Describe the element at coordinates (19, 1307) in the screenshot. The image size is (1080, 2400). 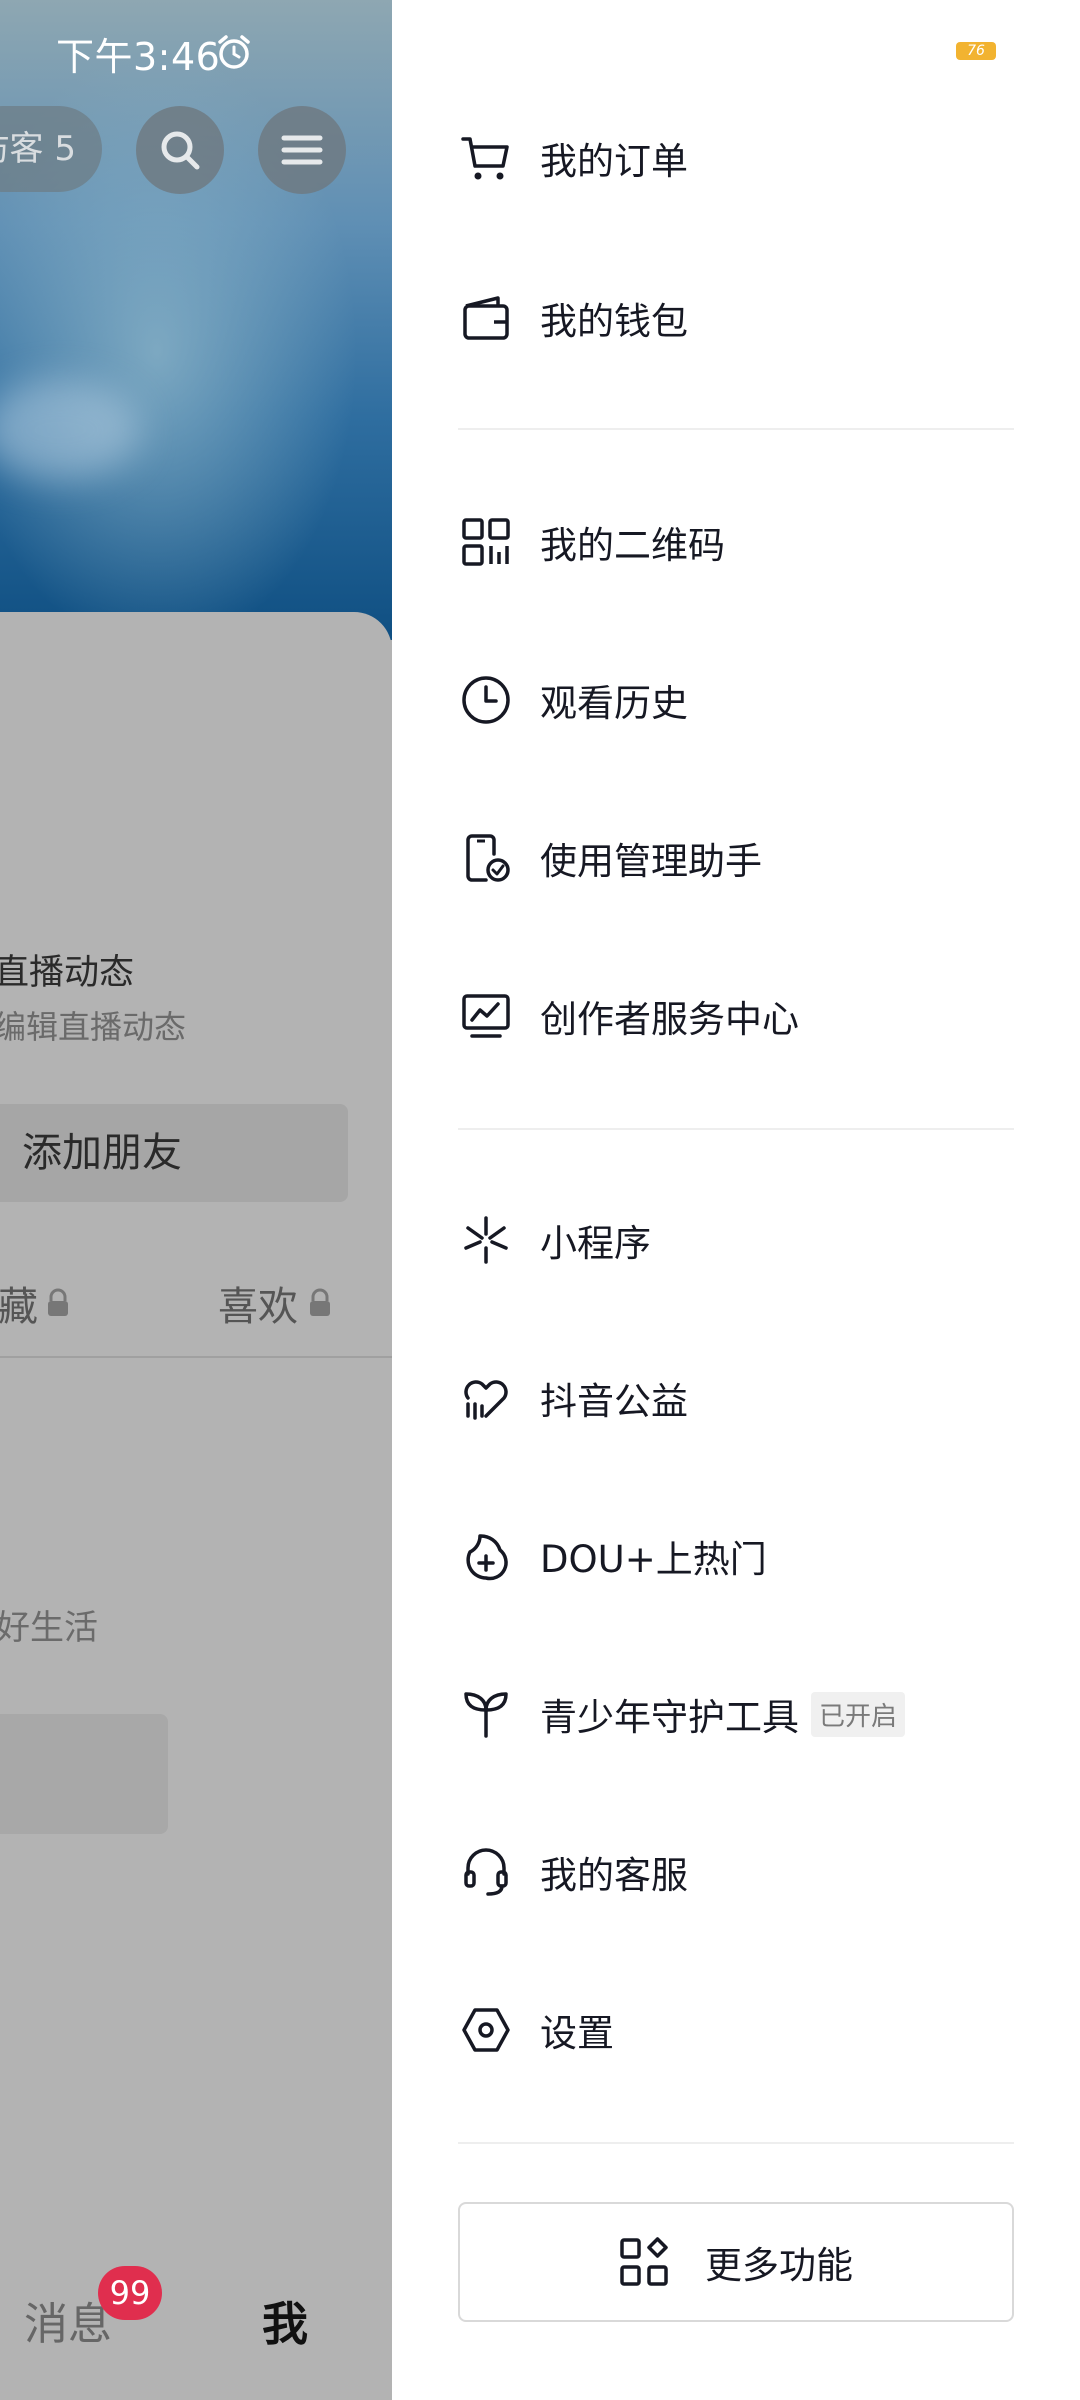
I see `tab-favorites-label: 藏` at that location.